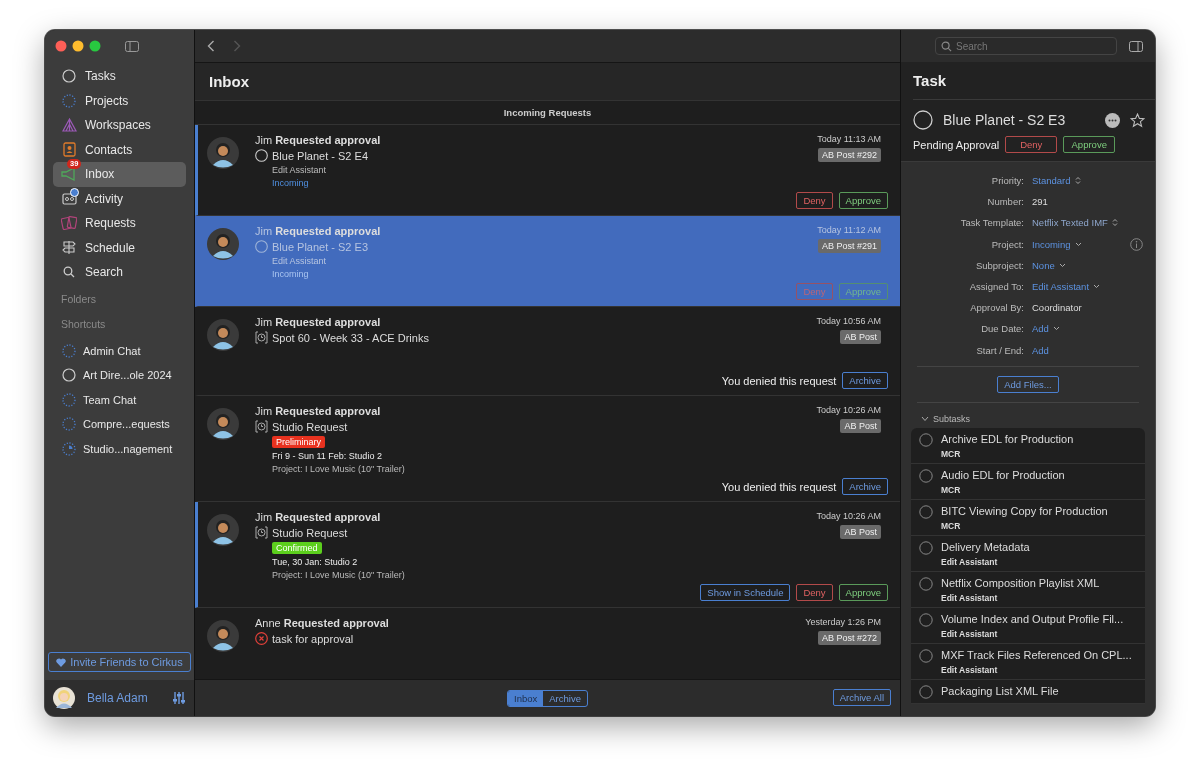 This screenshot has height=776, width=1200. Describe the element at coordinates (123, 698) in the screenshot. I see `user-name: Bella Adam` at that location.